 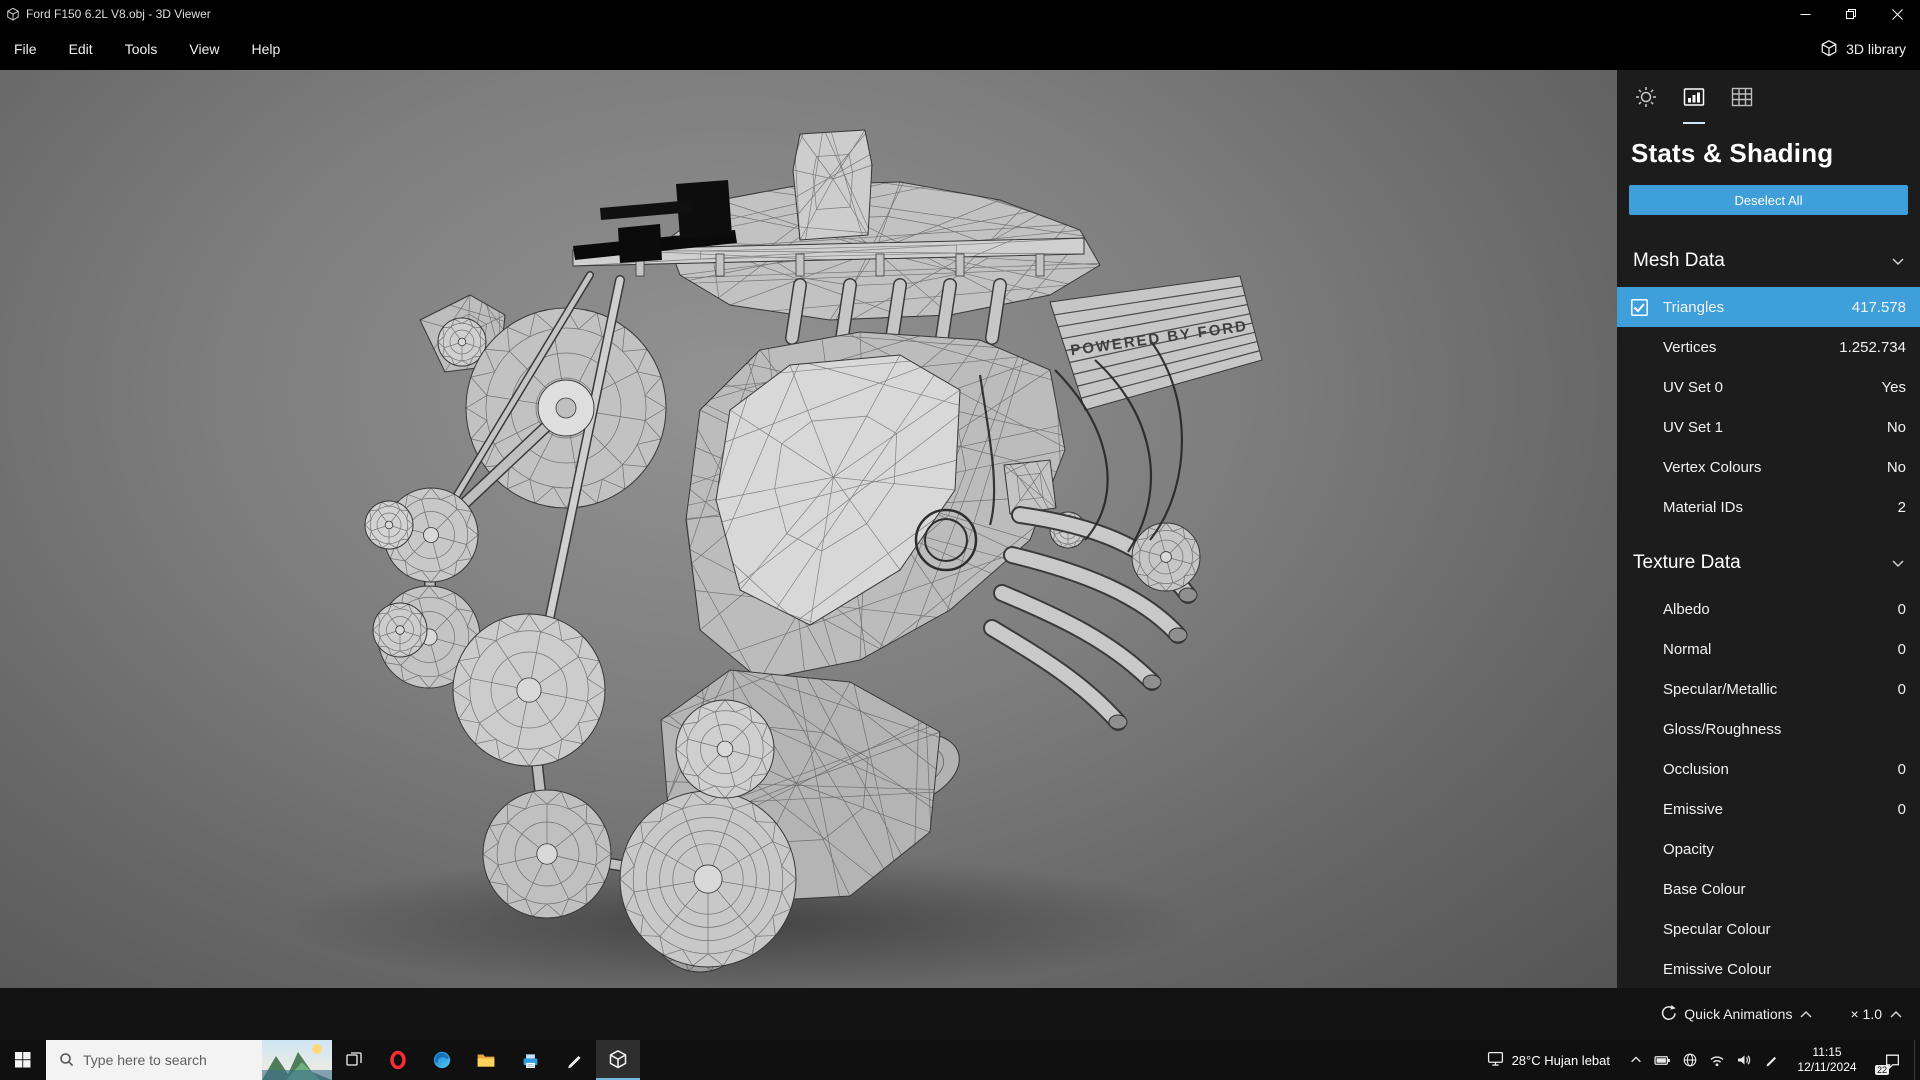 What do you see at coordinates (1635, 1060) in the screenshot?
I see `tray-expand-icon` at bounding box center [1635, 1060].